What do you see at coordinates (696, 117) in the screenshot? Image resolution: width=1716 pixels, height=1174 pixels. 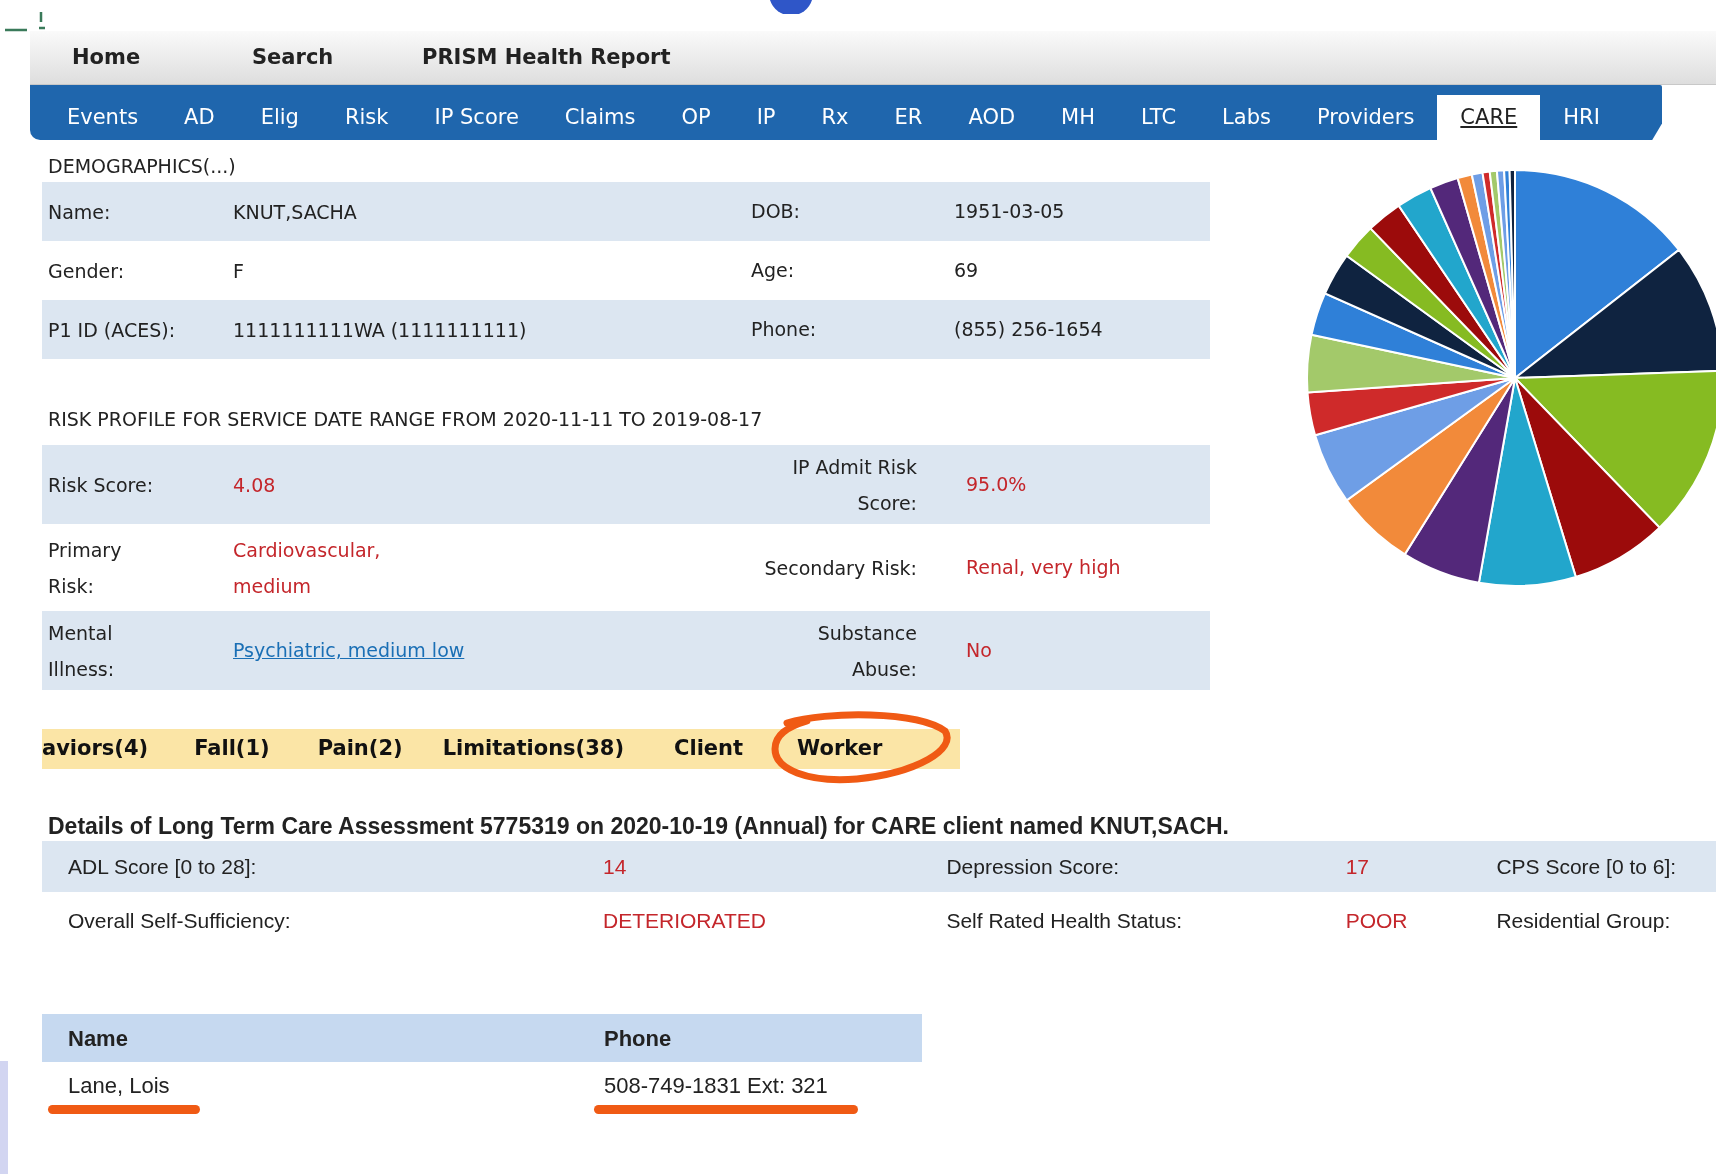 I see `tab: OP` at bounding box center [696, 117].